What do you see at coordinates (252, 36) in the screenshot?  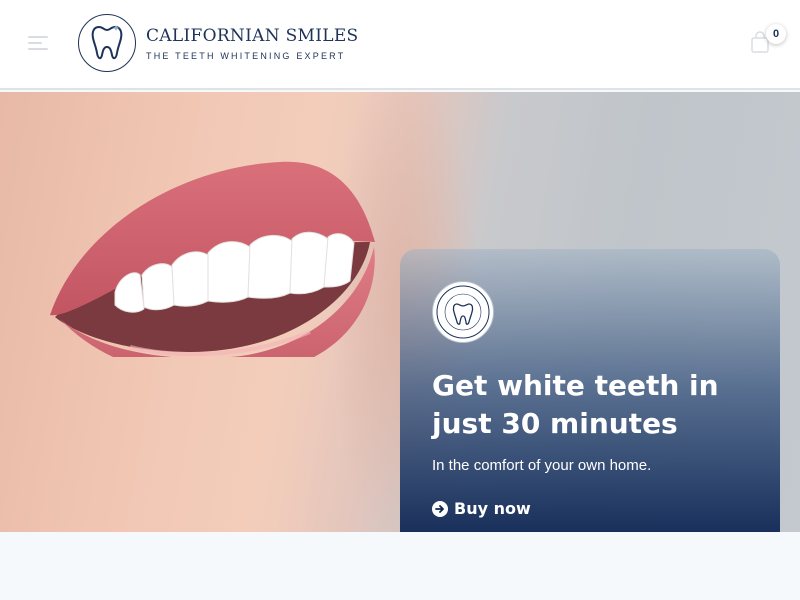 I see `logo-name: CALIFORNIAN SMILES` at bounding box center [252, 36].